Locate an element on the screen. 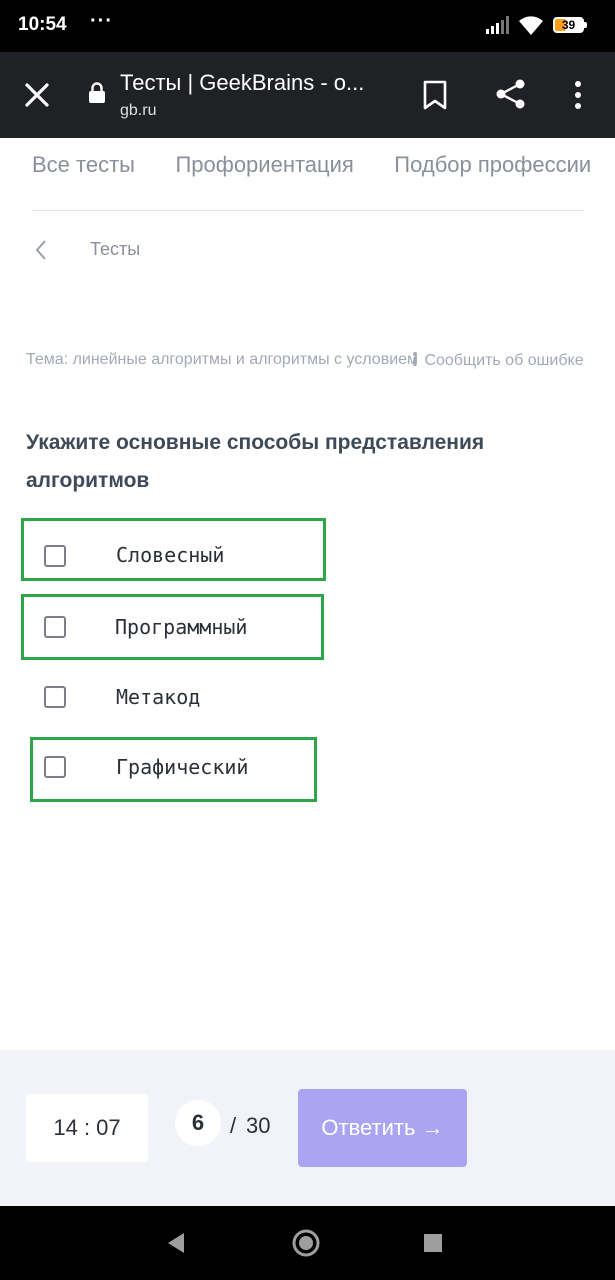  status-time: 10:54 is located at coordinates (42, 24).